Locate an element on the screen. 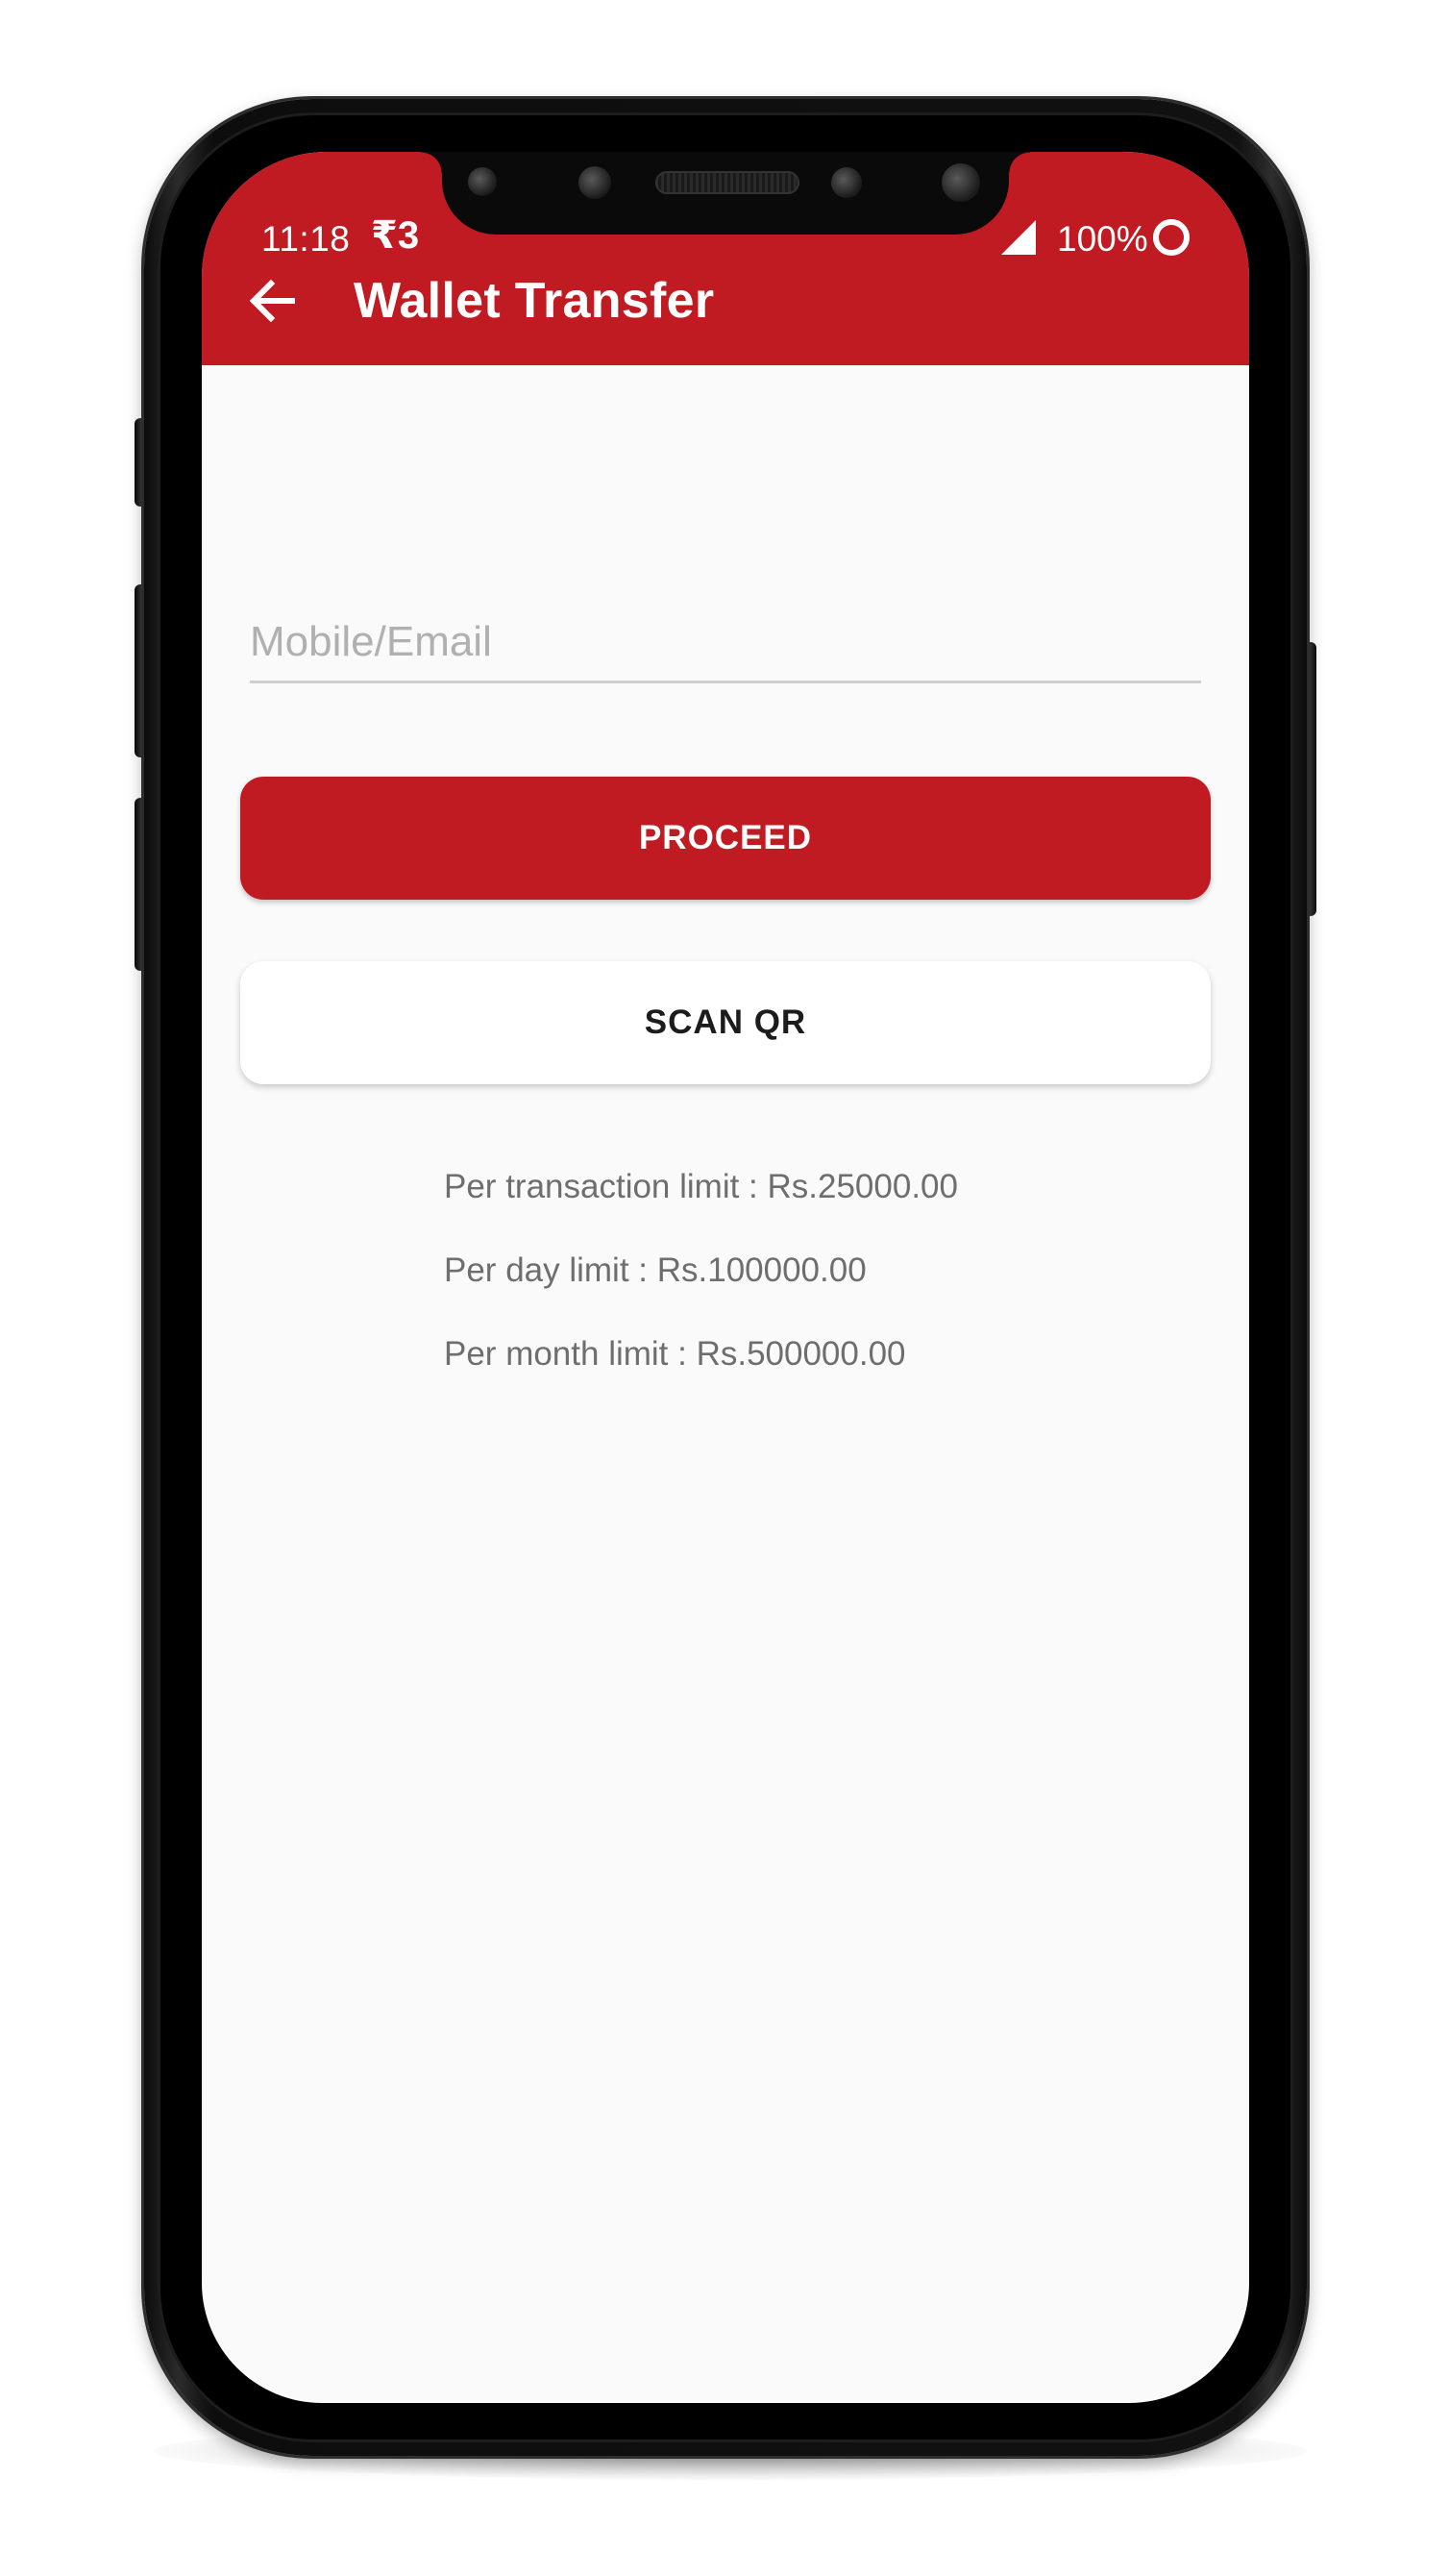 The width and height of the screenshot is (1449, 2576). page-title: Wallet Transfer is located at coordinates (534, 301).